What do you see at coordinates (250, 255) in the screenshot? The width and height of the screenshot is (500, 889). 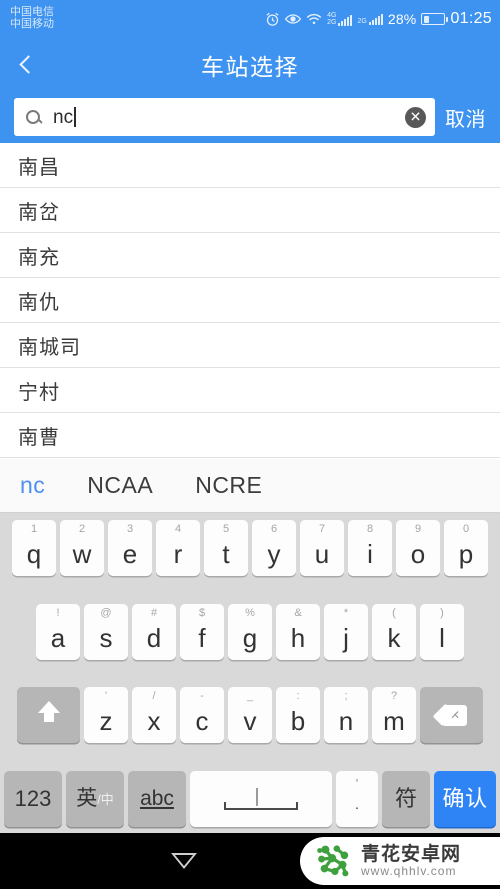 I see `list-item: 南充` at bounding box center [250, 255].